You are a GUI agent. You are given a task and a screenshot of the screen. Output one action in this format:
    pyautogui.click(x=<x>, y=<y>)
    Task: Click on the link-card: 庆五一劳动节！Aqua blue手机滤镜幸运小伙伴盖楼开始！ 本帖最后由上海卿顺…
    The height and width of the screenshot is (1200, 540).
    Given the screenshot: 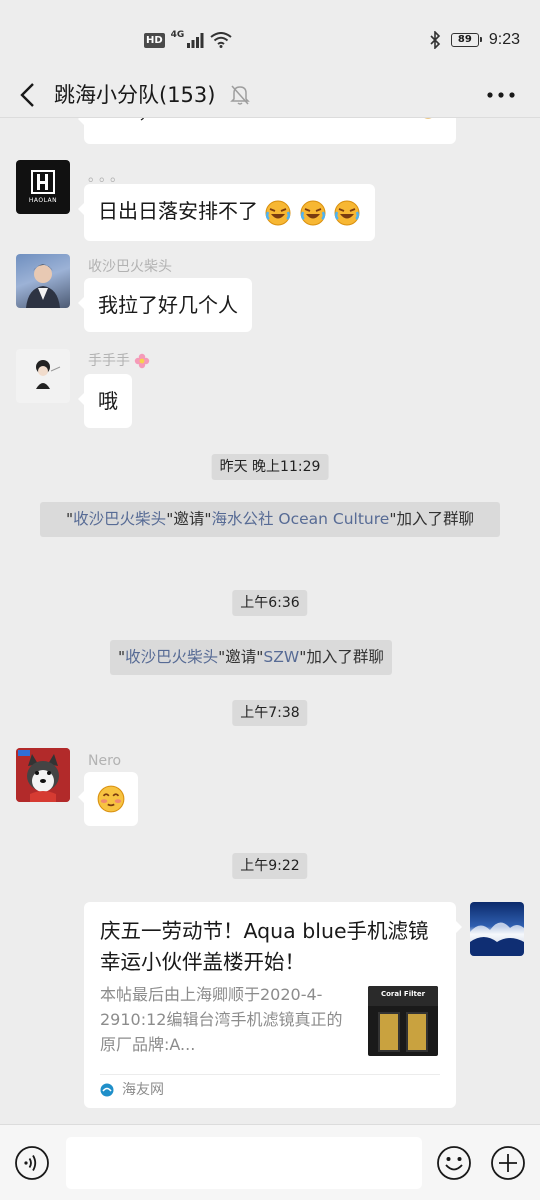 What is the action you would take?
    pyautogui.click(x=273, y=1005)
    